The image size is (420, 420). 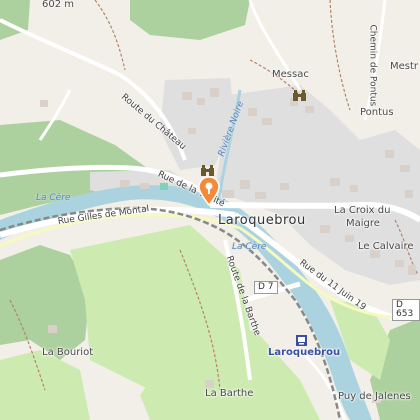 I want to click on place-messac: Messac, so click(x=290, y=74).